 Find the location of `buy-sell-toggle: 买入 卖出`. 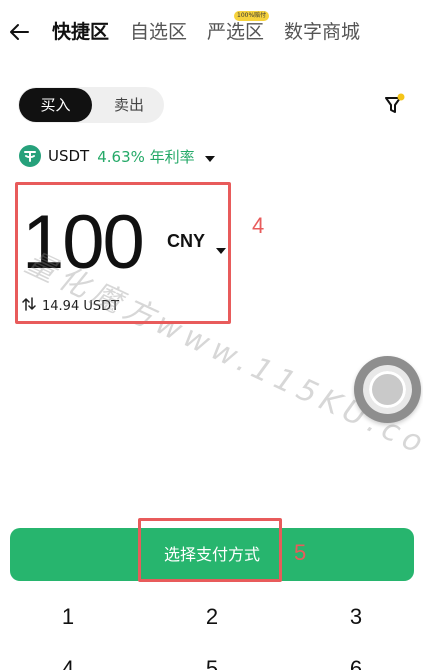

buy-sell-toggle: 买入 卖出 is located at coordinates (91, 105).